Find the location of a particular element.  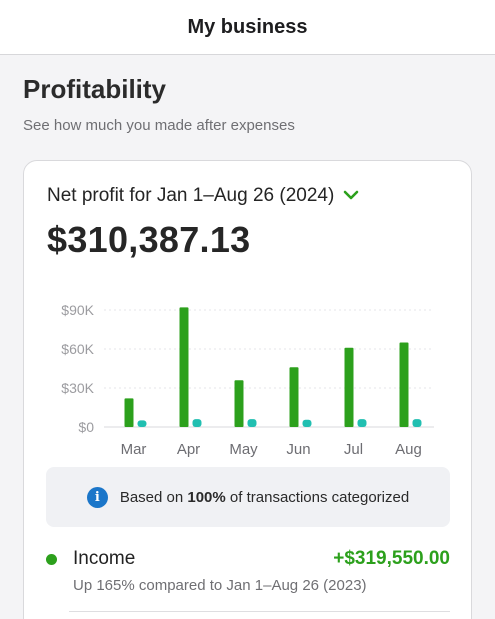

income-legend-dot is located at coordinates (51, 559).